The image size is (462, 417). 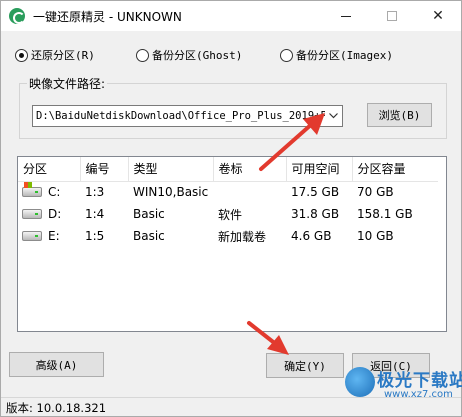 I want to click on cell-drive: C:, so click(x=49, y=192).